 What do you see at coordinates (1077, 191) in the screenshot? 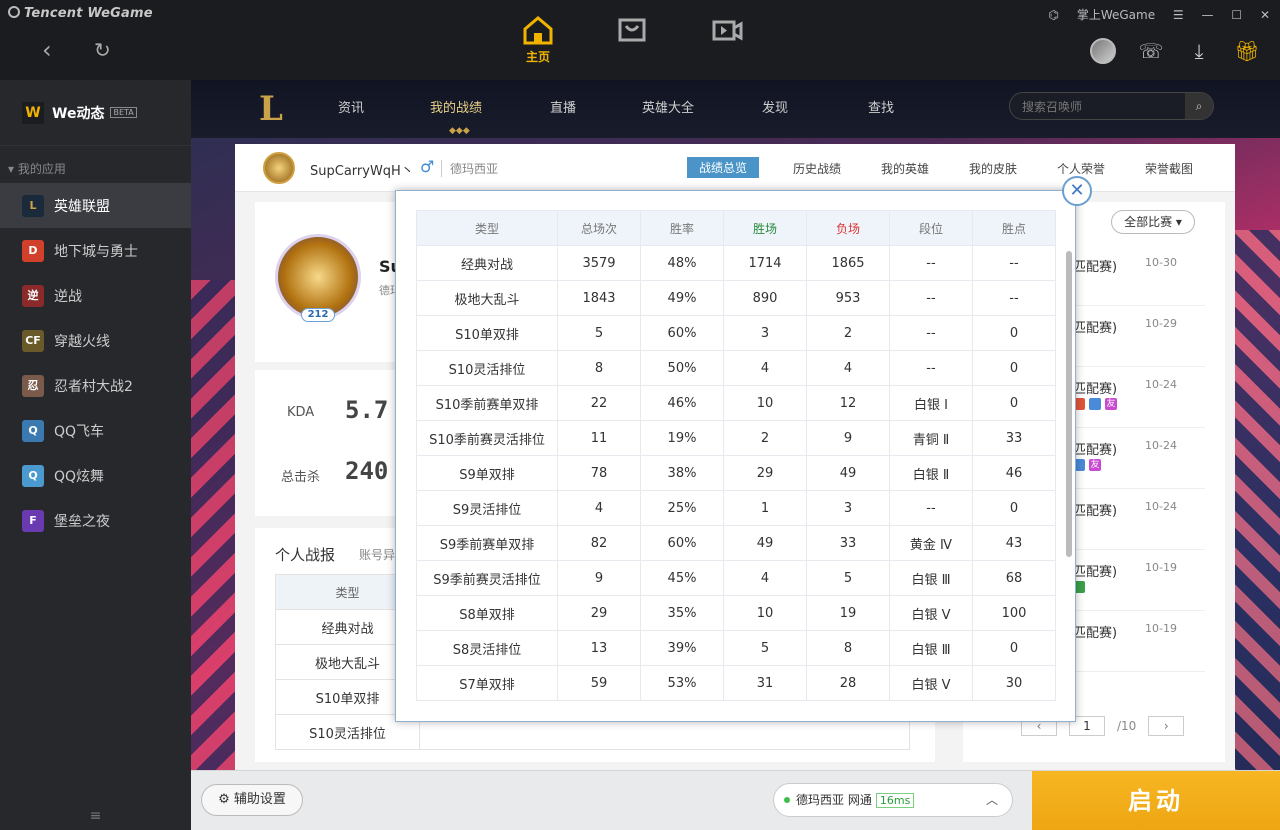
I see `popup-close-button: ✕` at bounding box center [1077, 191].